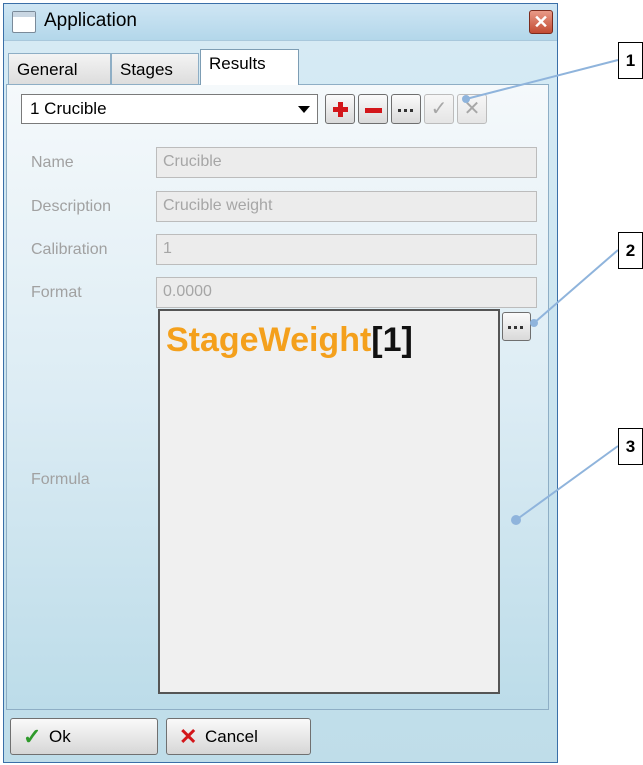  I want to click on callout-lines, so click(540, 292).